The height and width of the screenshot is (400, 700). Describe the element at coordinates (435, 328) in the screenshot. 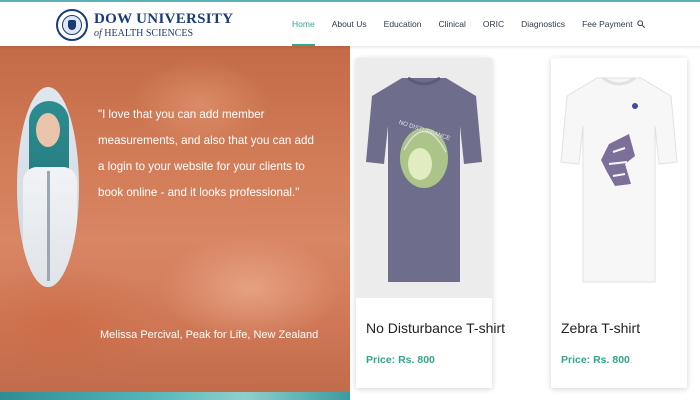

I see `product-title: No Disturbance T-shirt` at that location.